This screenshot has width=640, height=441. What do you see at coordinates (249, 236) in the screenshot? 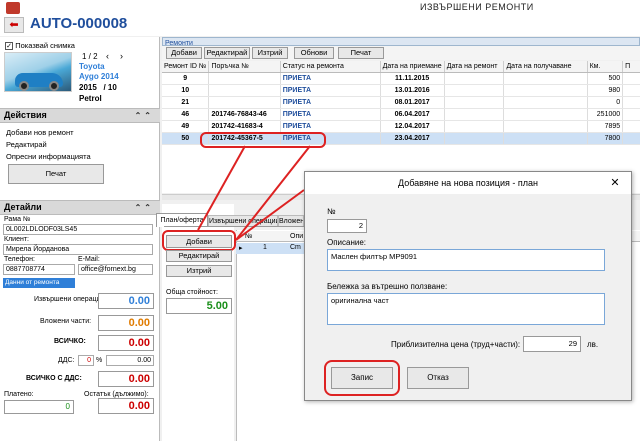
I see `plan-col-no: №` at bounding box center [249, 236].